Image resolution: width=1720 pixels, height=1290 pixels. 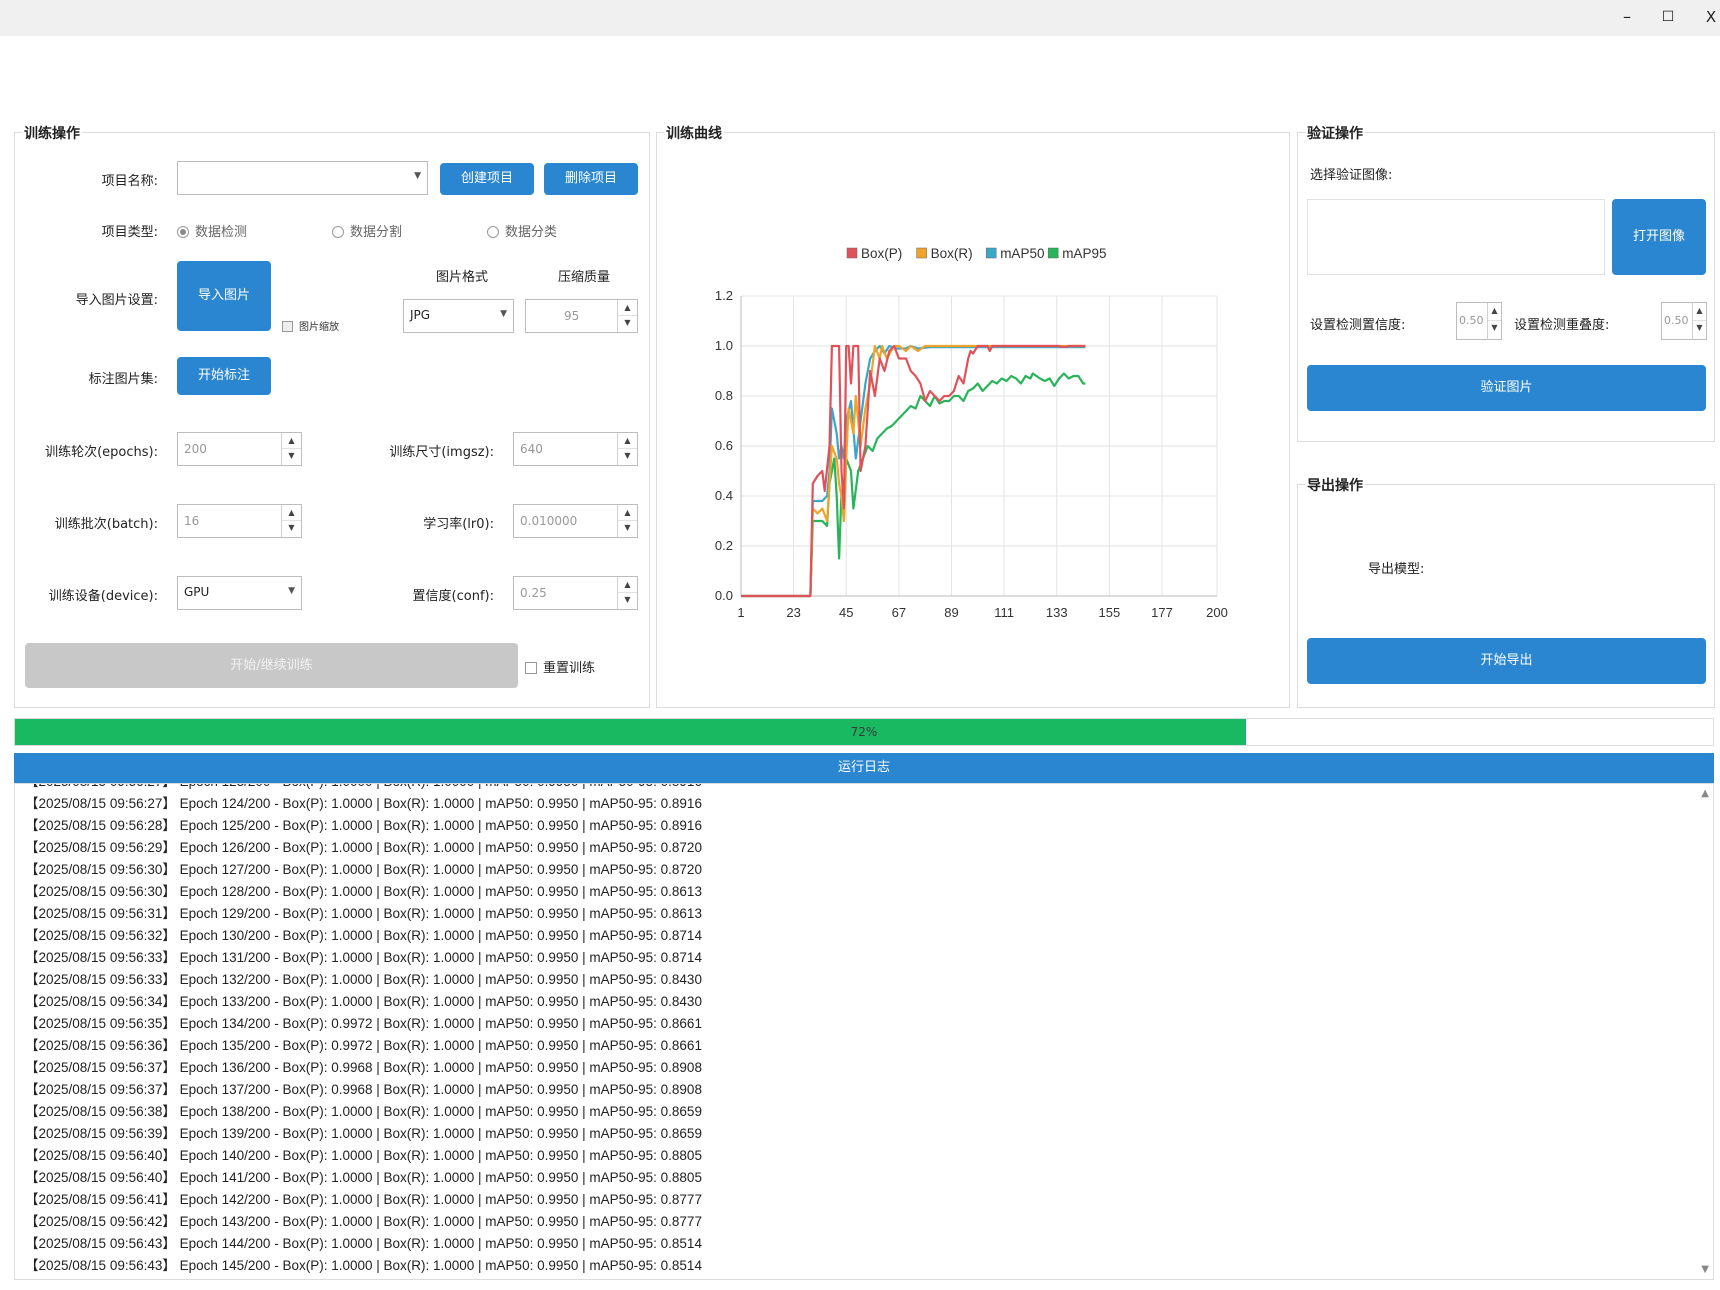 I want to click on export-model-label: 导出模型:, so click(x=1396, y=569).